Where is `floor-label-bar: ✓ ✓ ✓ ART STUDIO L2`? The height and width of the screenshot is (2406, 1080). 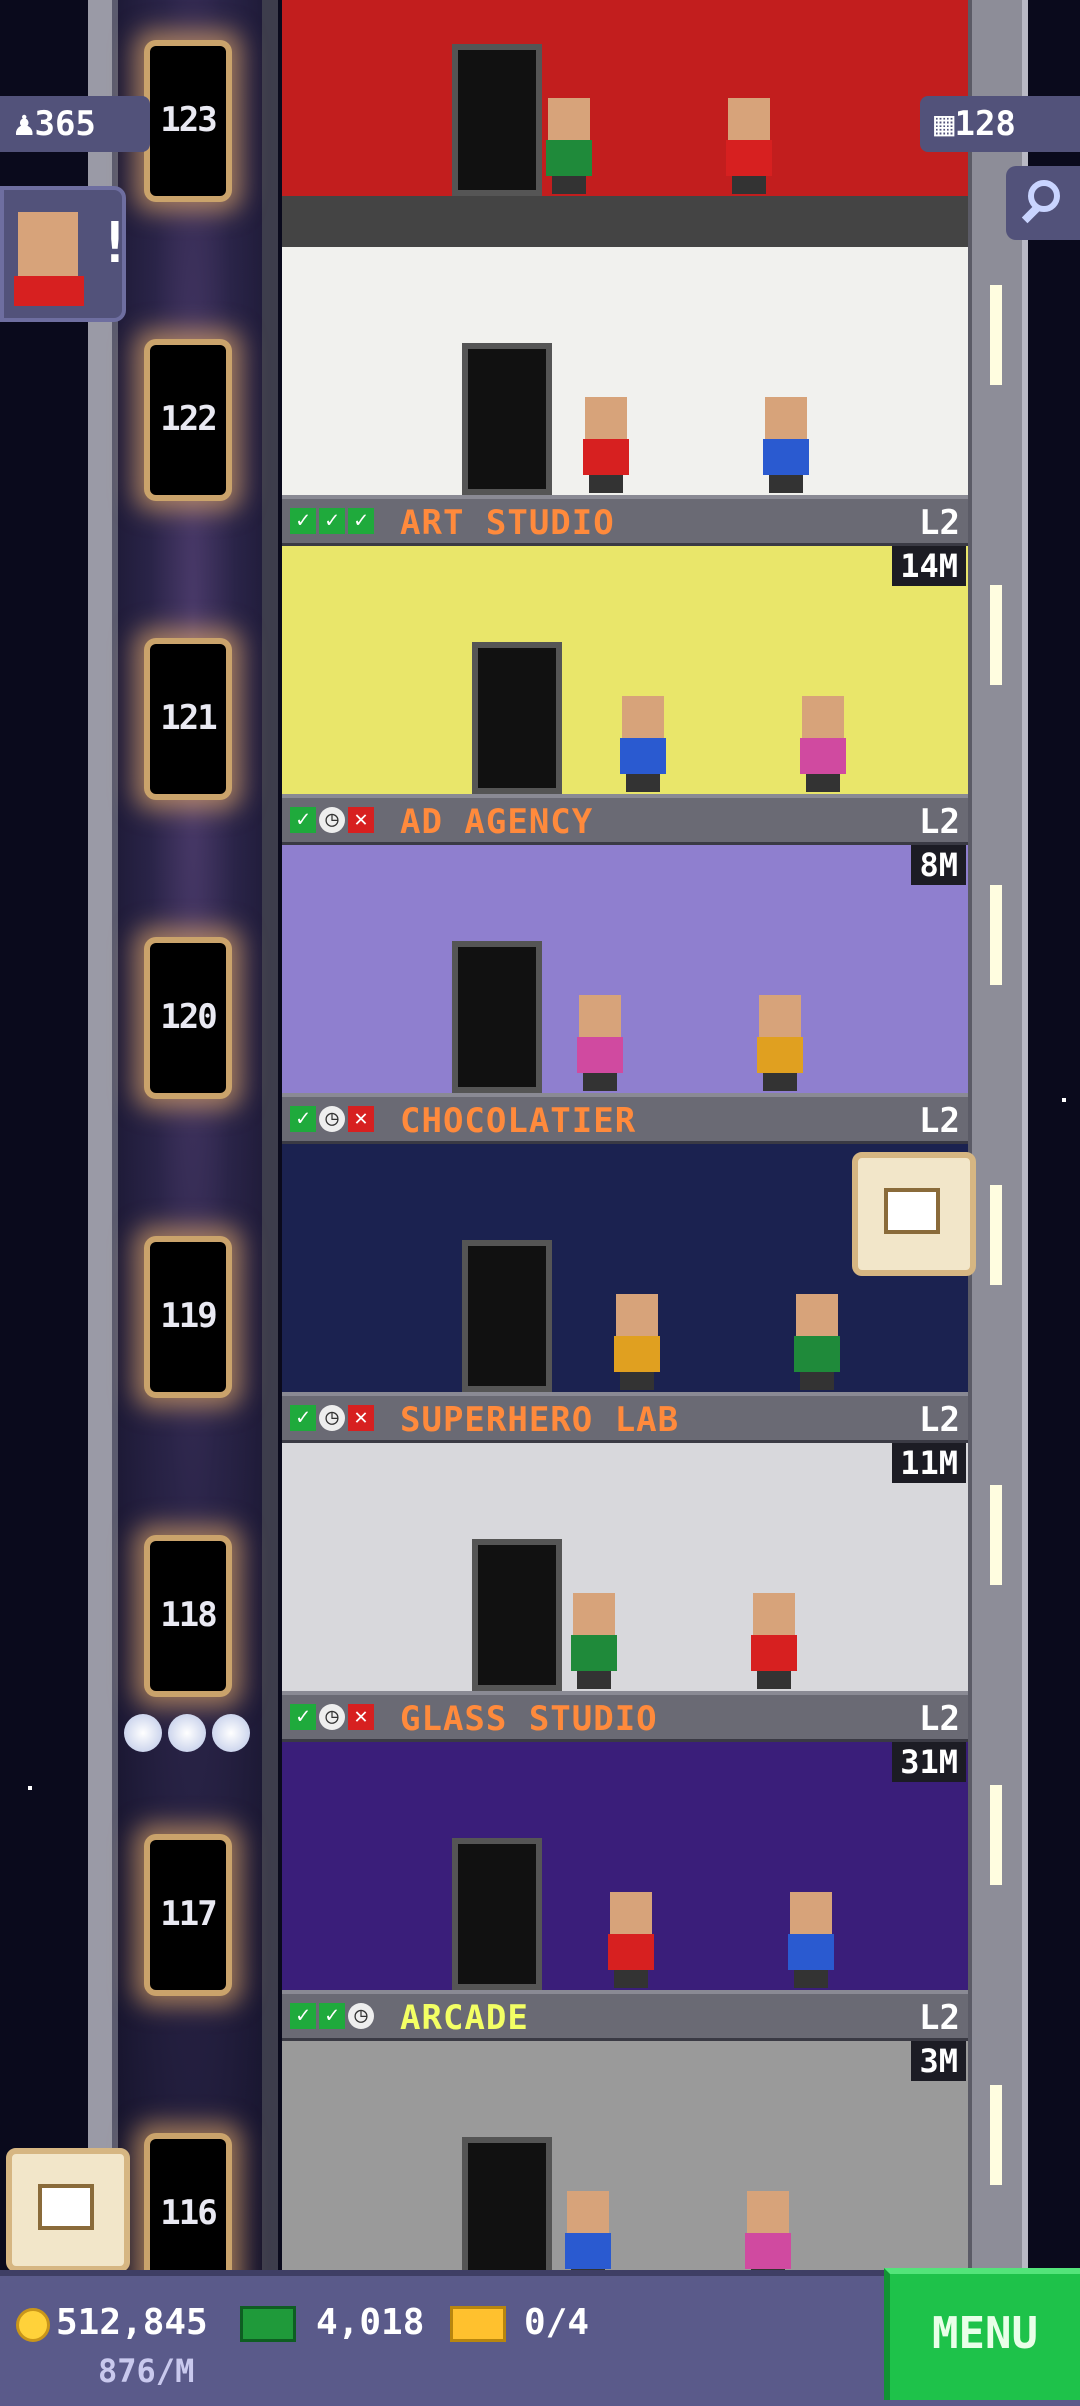 floor-label-bar: ✓ ✓ ✓ ART STUDIO L2 is located at coordinates (625, 521).